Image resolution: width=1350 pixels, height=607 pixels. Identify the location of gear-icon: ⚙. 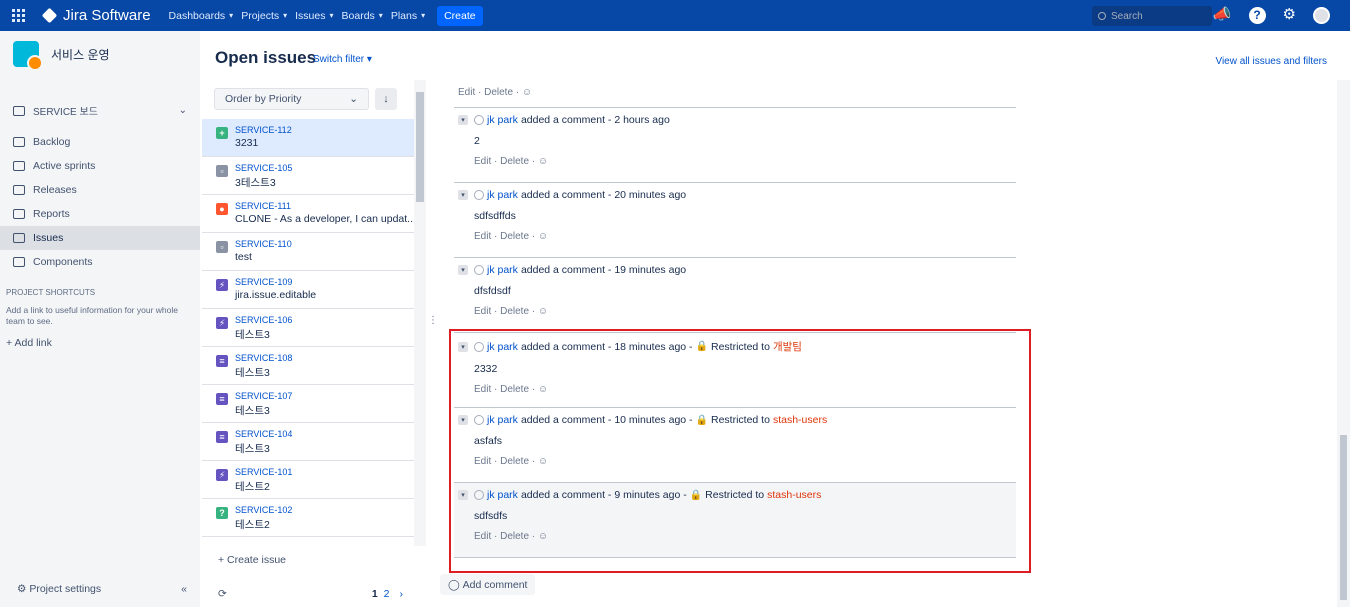
(1289, 15).